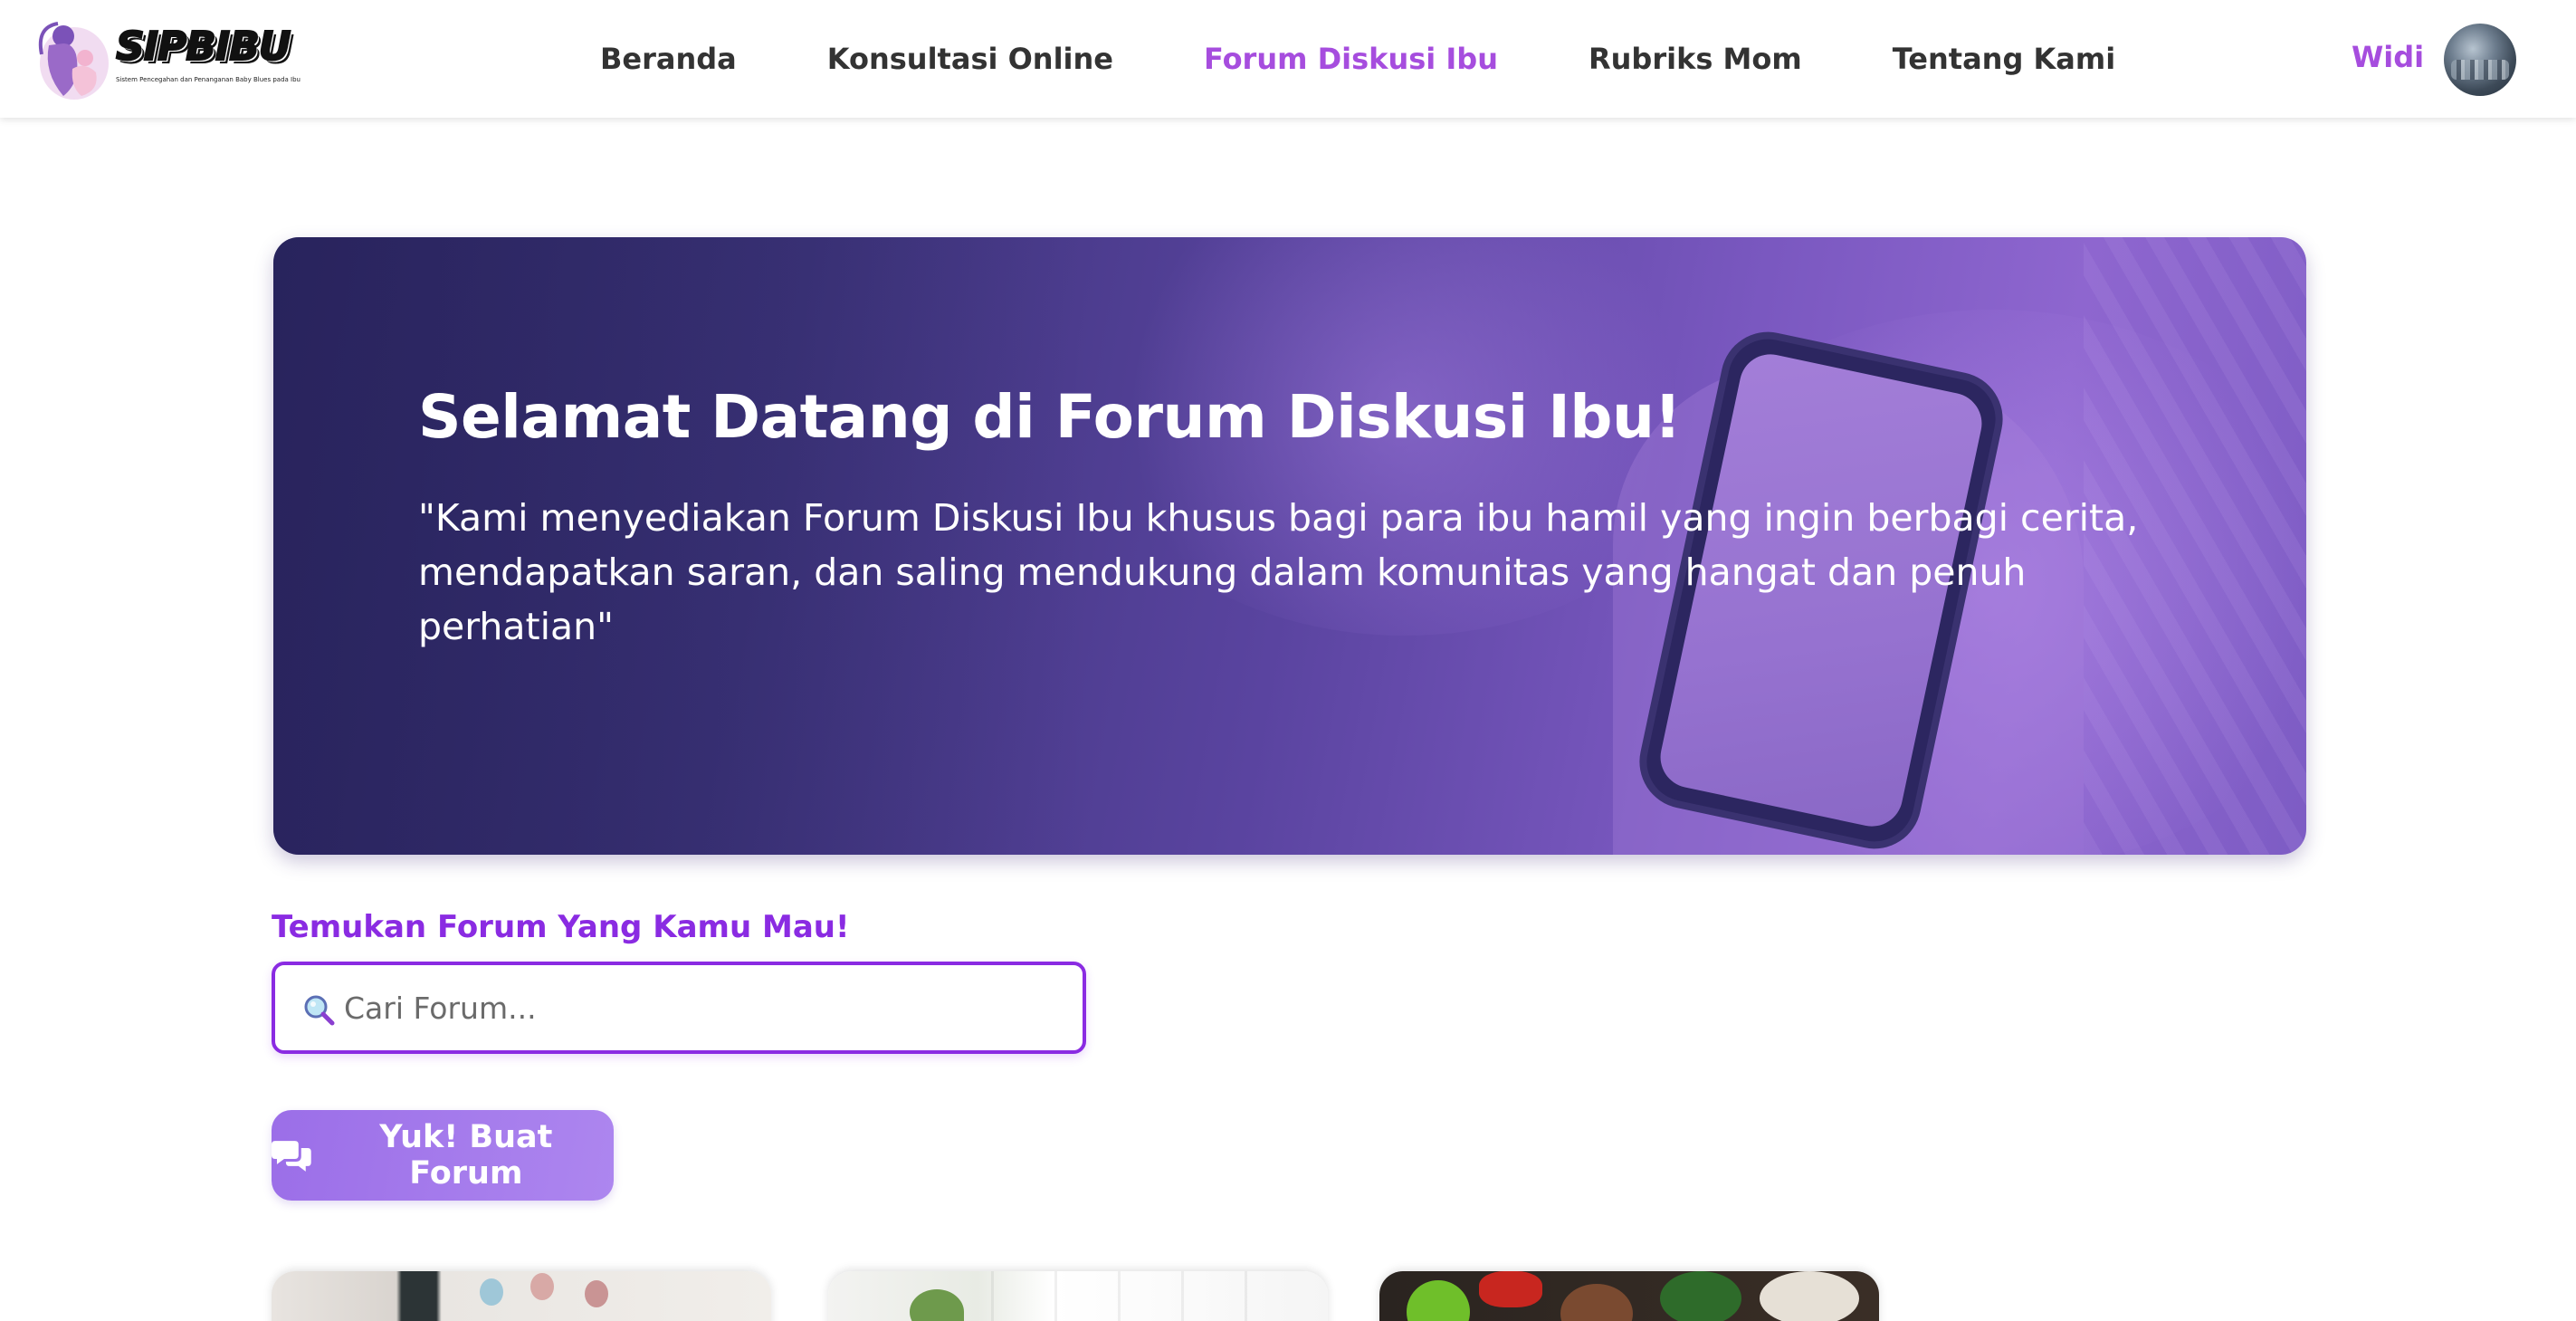 The width and height of the screenshot is (2576, 1321). I want to click on chat-bubbles-icon, so click(291, 1156).